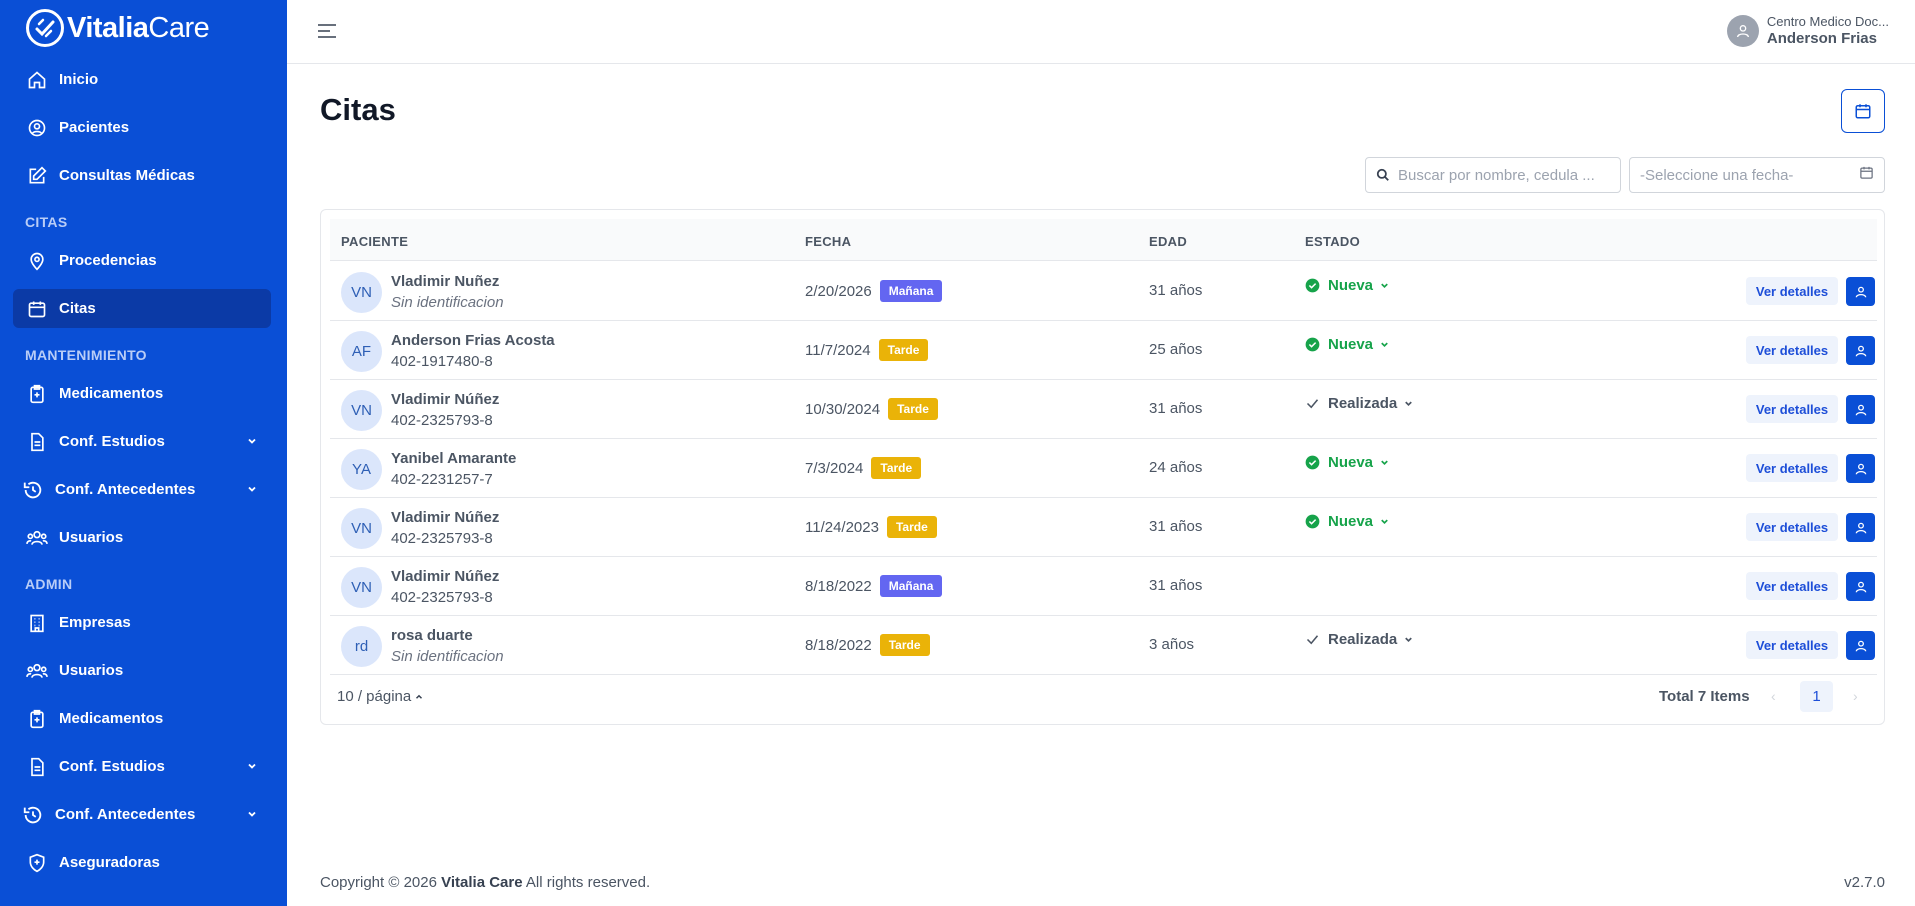  I want to click on prev-page-button: ‹, so click(1773, 696).